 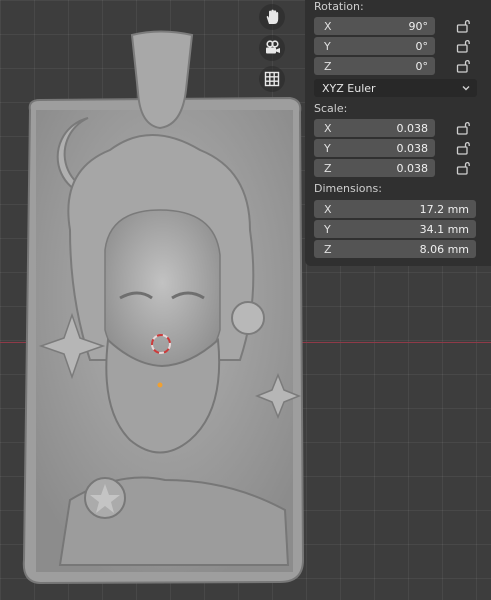 I want to click on field-value: 17.2 mm, so click(x=444, y=209).